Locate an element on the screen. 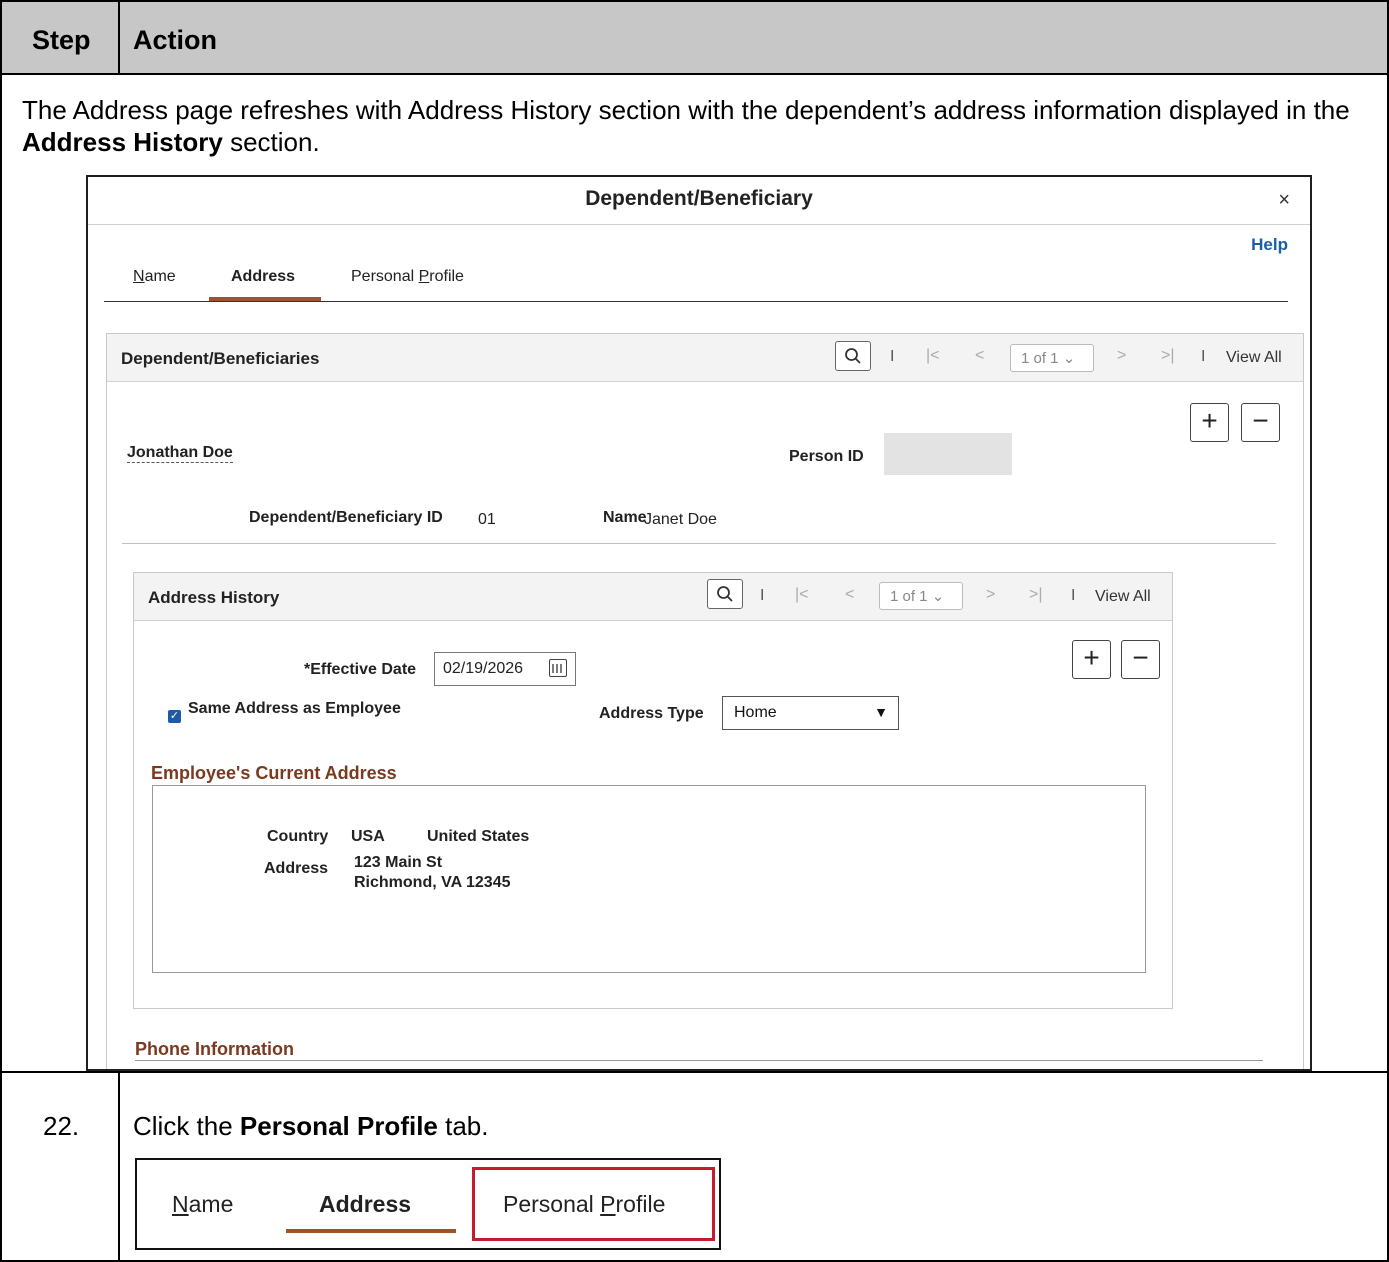 The width and height of the screenshot is (1389, 1262). dependents-title: Dependent/Beneficiaries is located at coordinates (220, 358).